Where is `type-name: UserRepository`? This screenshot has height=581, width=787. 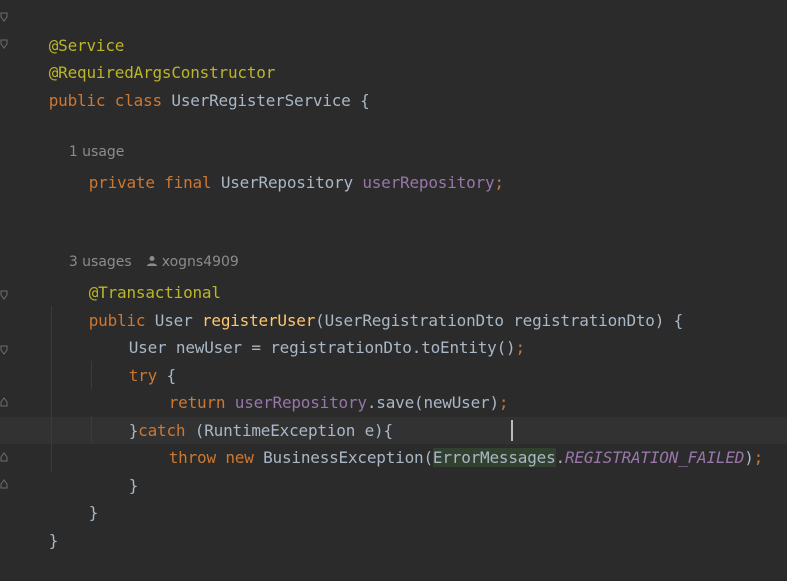 type-name: UserRepository is located at coordinates (286, 182).